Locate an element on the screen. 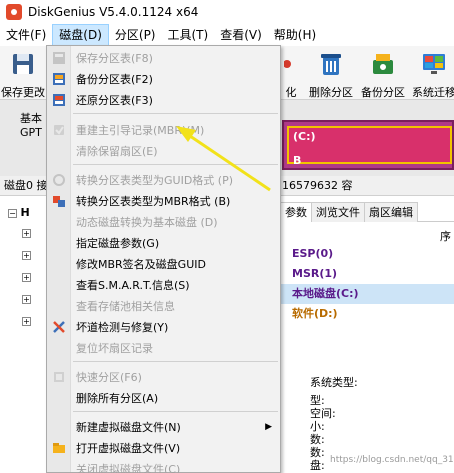  system-migrate-button: 系统迁移 is located at coordinates (432, 73).